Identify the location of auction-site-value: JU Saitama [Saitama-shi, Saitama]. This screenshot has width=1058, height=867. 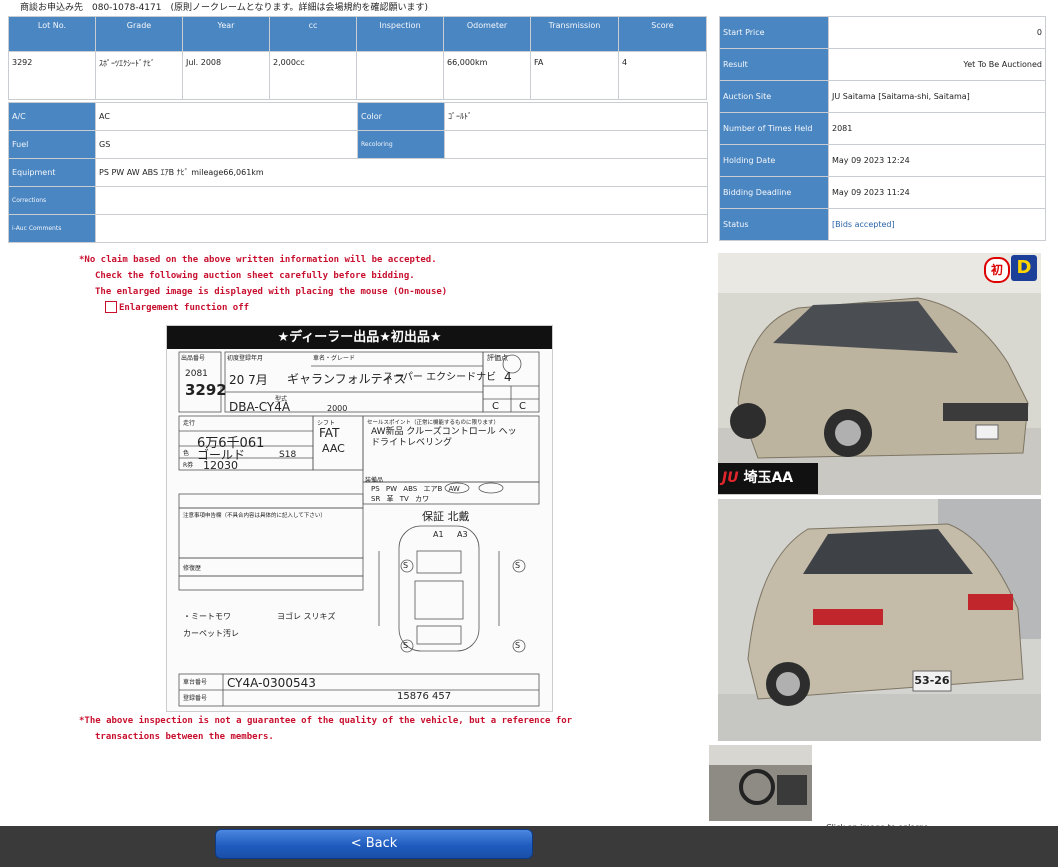
(937, 96).